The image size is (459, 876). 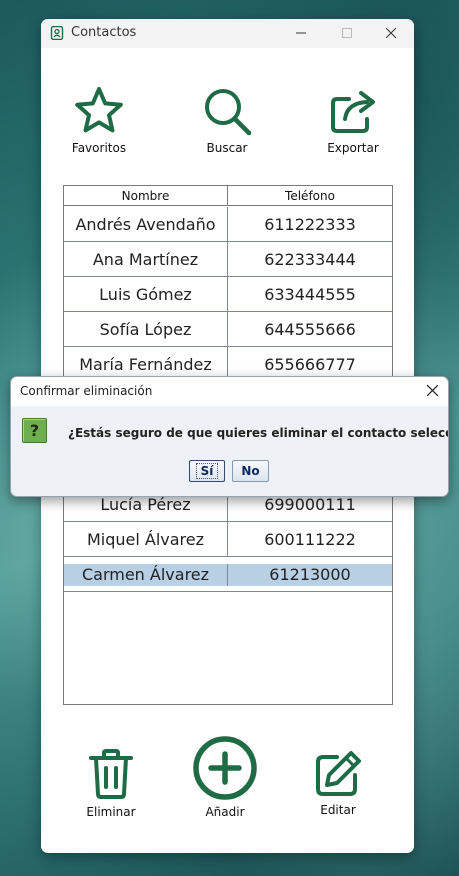 I want to click on contact-name: Luis Gómez, so click(x=146, y=294).